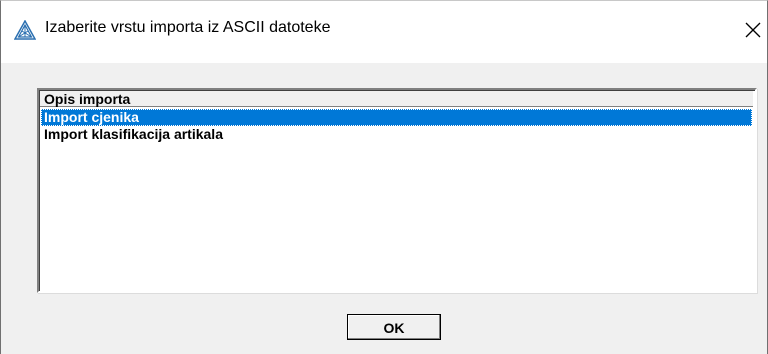  What do you see at coordinates (396, 134) in the screenshot?
I see `list-item-import-klasifikacija: Import klasifikacija artikala` at bounding box center [396, 134].